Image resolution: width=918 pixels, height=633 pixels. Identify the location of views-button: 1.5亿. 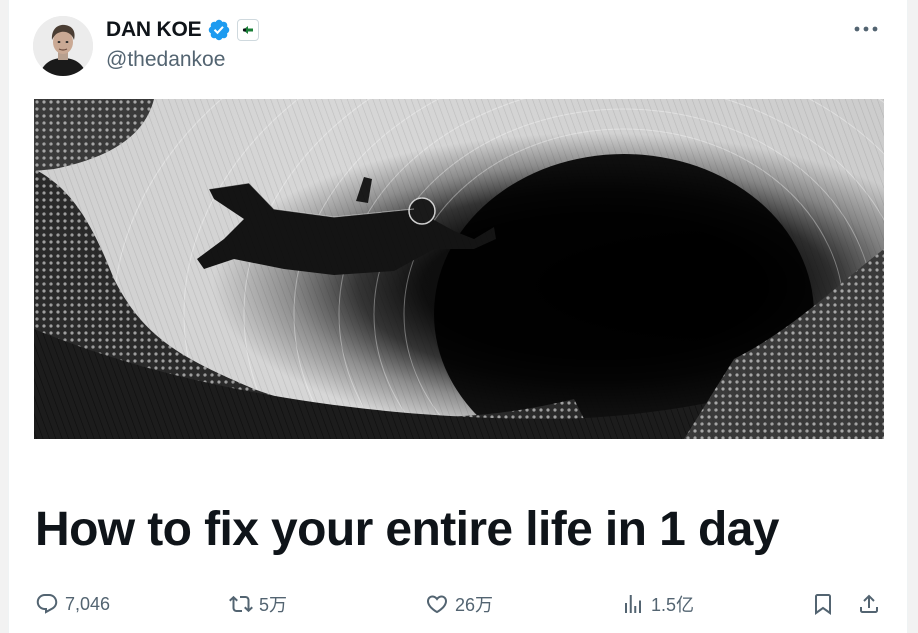
(657, 604).